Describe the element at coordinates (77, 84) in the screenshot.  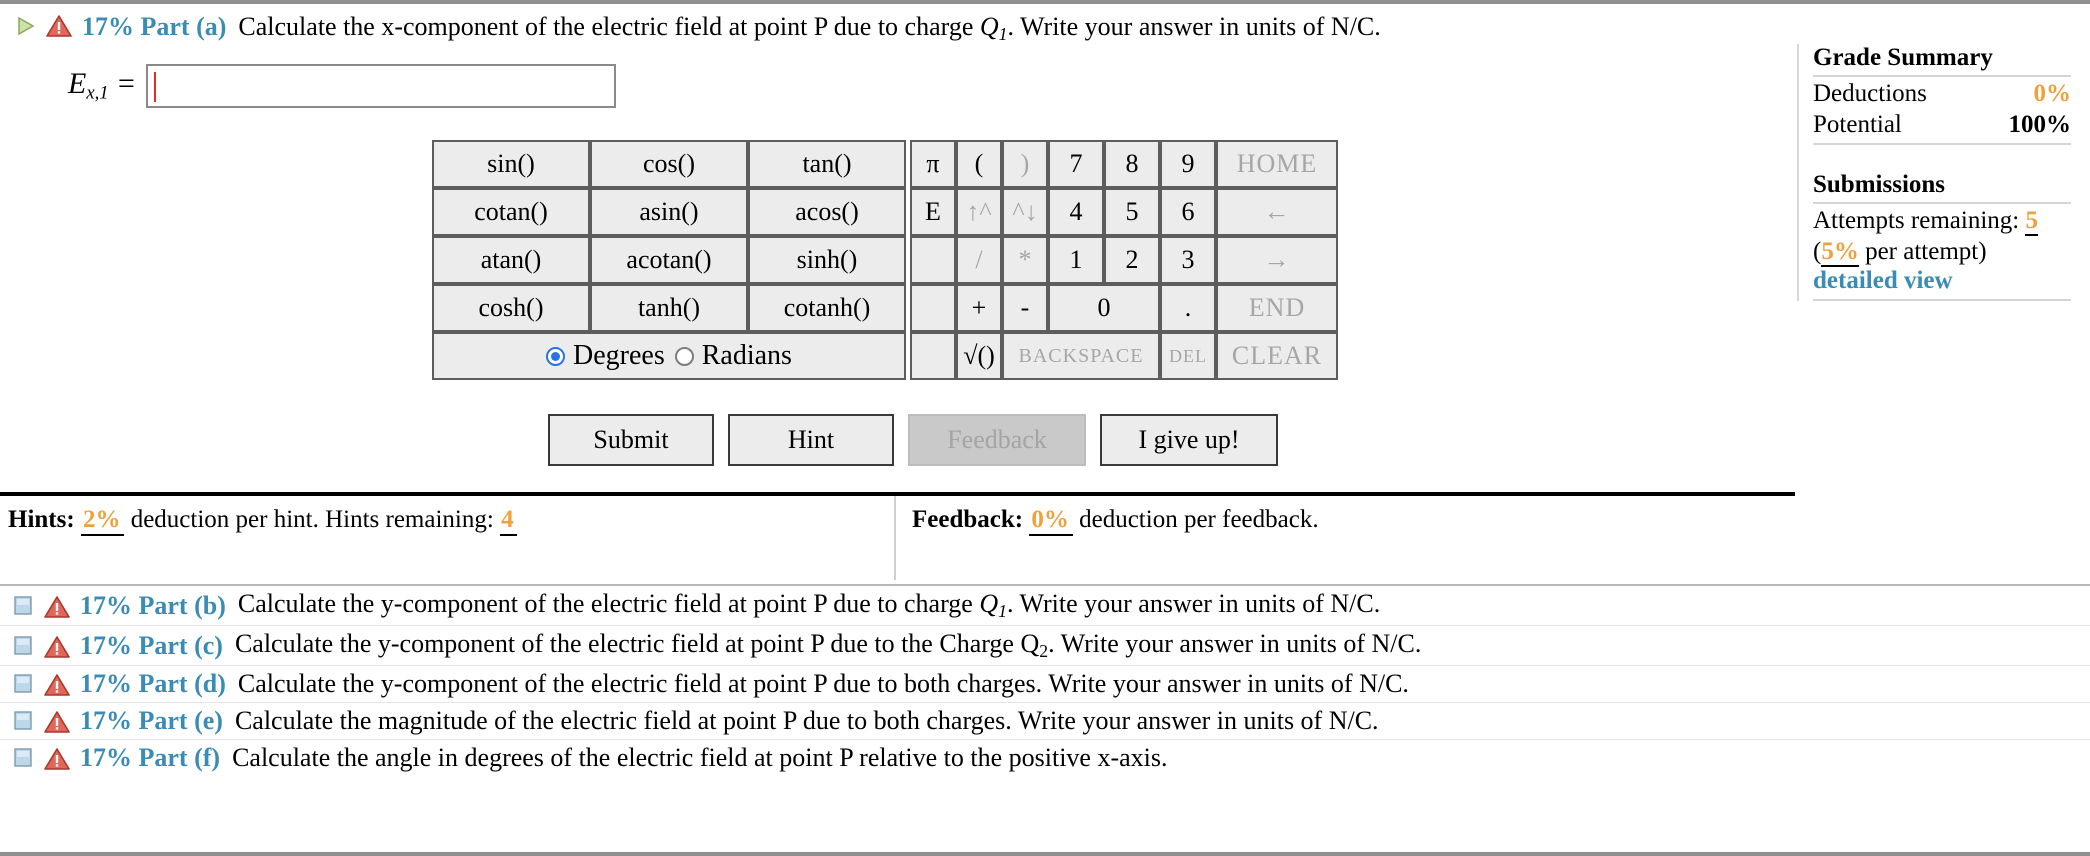
I see `answer-label-main: E` at that location.